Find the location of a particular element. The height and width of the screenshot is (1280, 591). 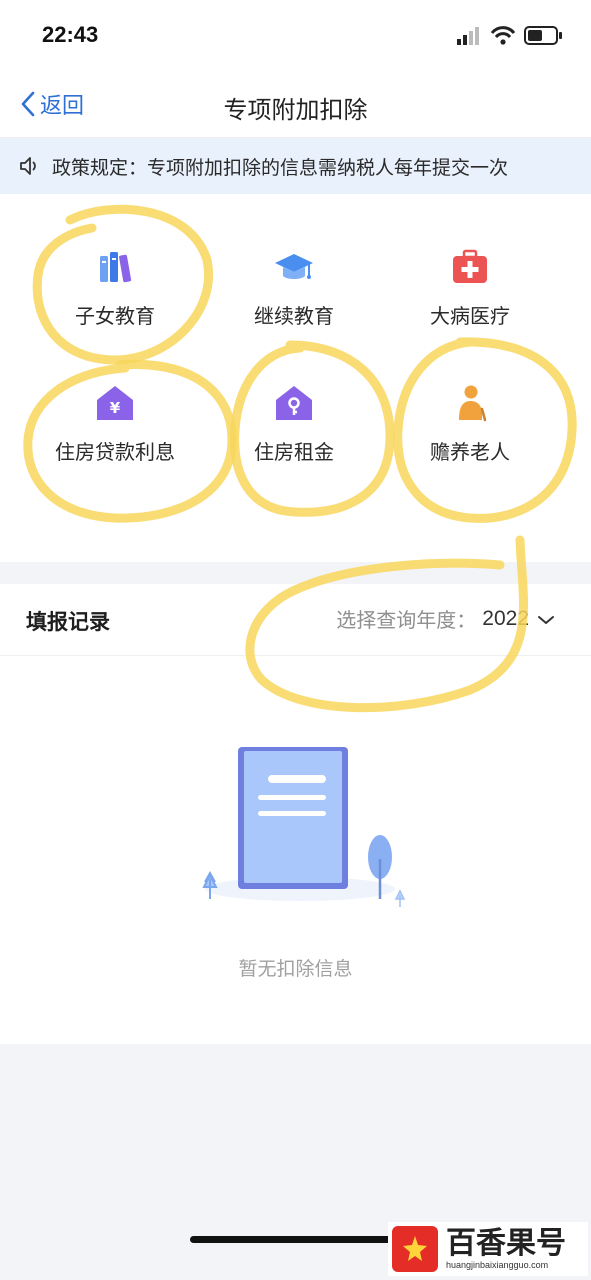

house-yen-icon: ¥ is located at coordinates (115, 403).